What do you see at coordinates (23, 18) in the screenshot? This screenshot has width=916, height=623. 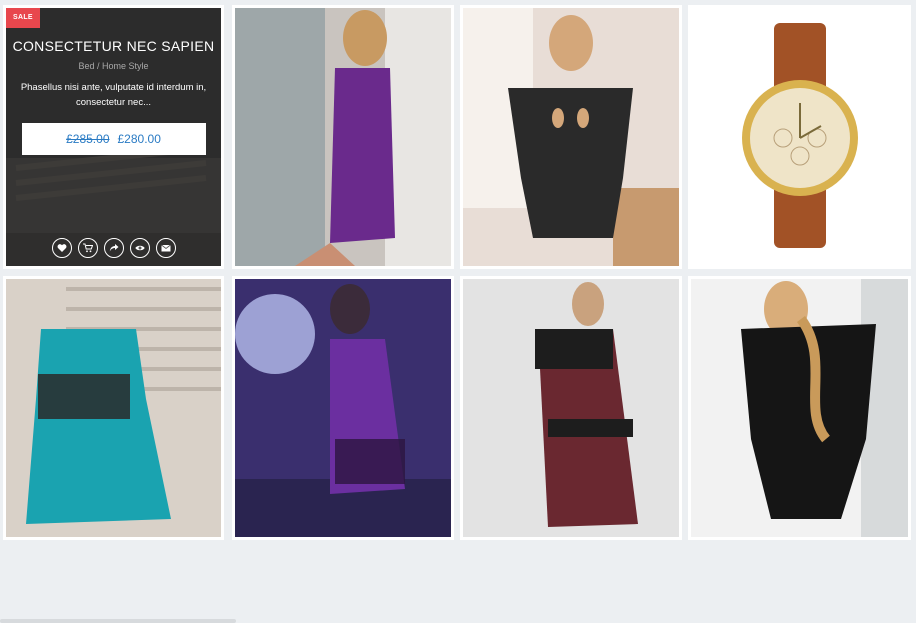 I see `sale-badge: SALE` at bounding box center [23, 18].